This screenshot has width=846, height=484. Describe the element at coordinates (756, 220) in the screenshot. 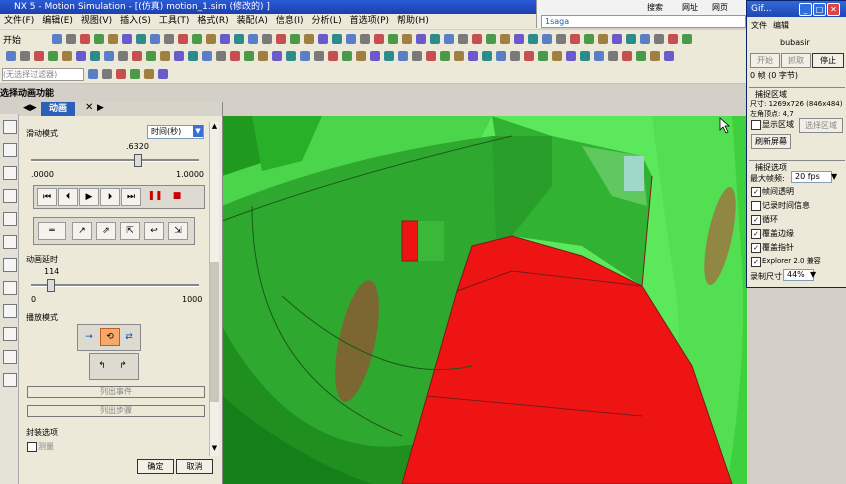

I see `loop-checkbox: ✓` at that location.